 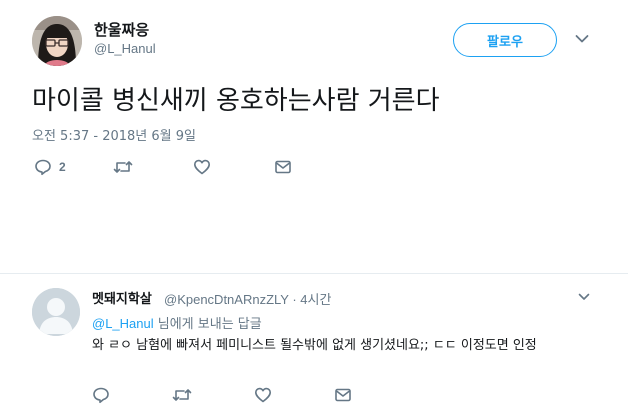 I want to click on default-avatar-icon, so click(x=56, y=312).